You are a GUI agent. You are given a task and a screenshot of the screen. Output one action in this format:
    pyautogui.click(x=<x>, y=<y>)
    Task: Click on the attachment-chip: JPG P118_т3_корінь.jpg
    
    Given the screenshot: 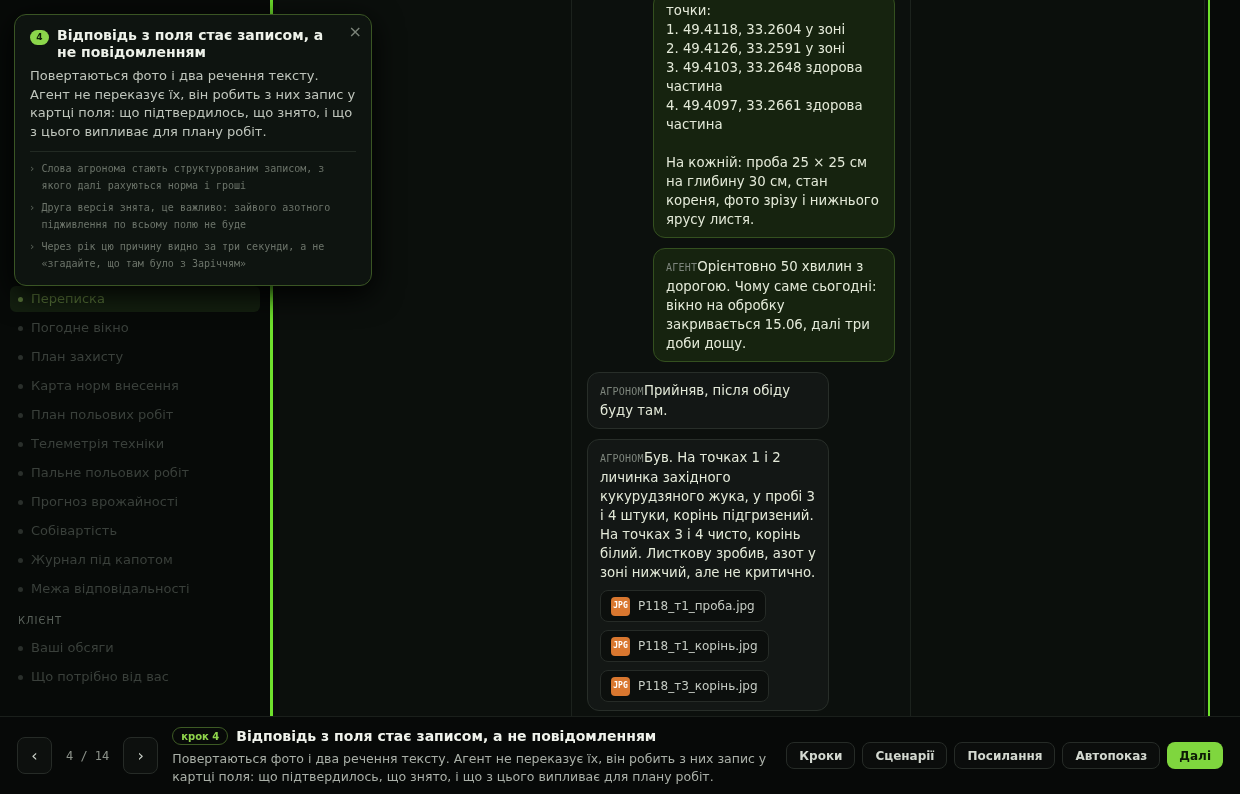 What is the action you would take?
    pyautogui.click(x=684, y=686)
    